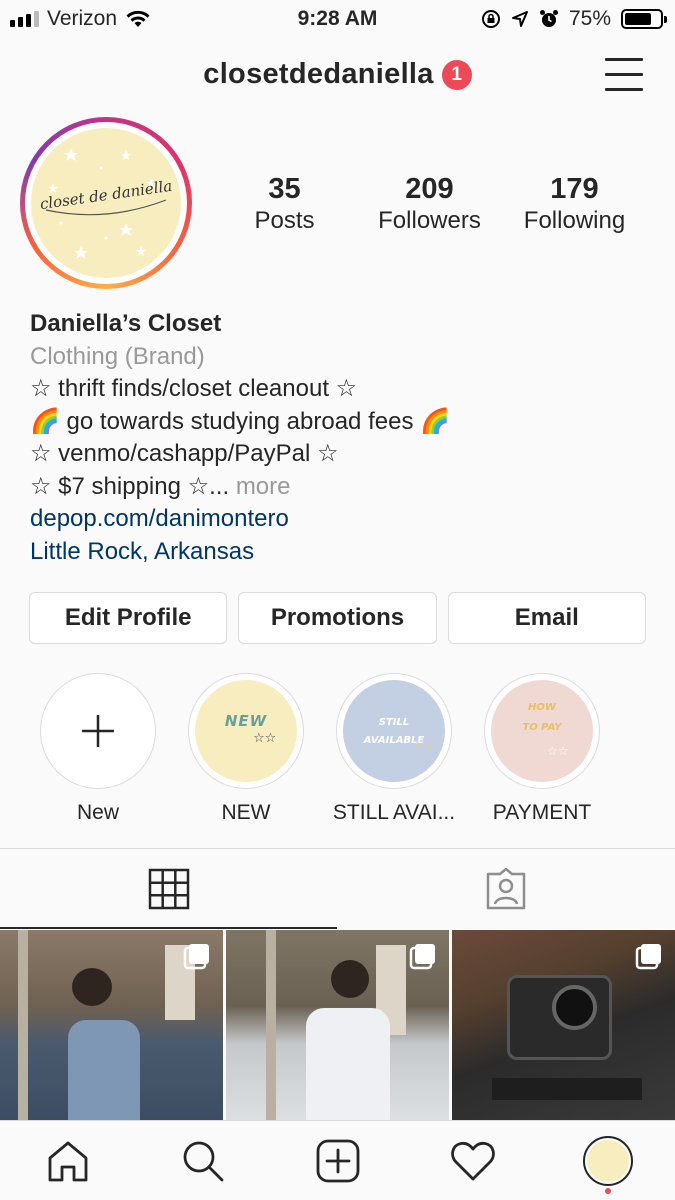 The width and height of the screenshot is (675, 1200). I want to click on profile-avatar, so click(607, 1160).